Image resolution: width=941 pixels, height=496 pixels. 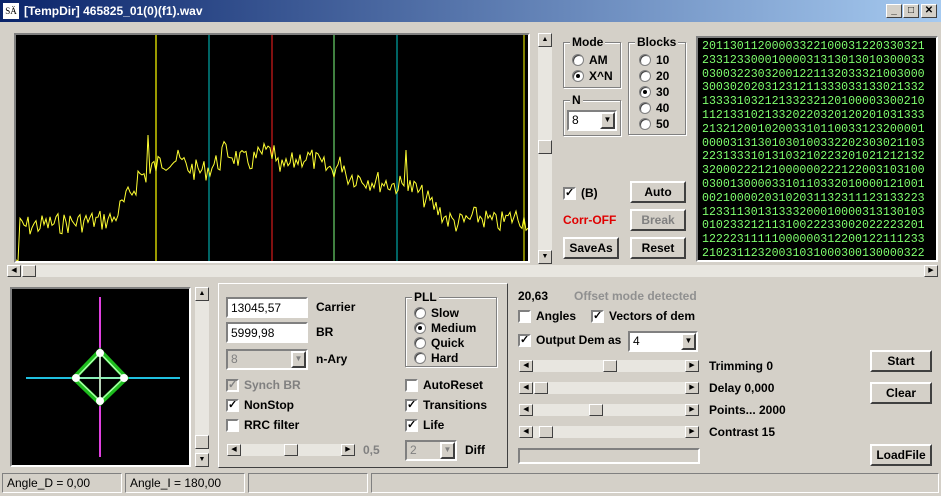 I want to click on pll-group: PLL Slow Medium Quick Hard, so click(x=451, y=328).